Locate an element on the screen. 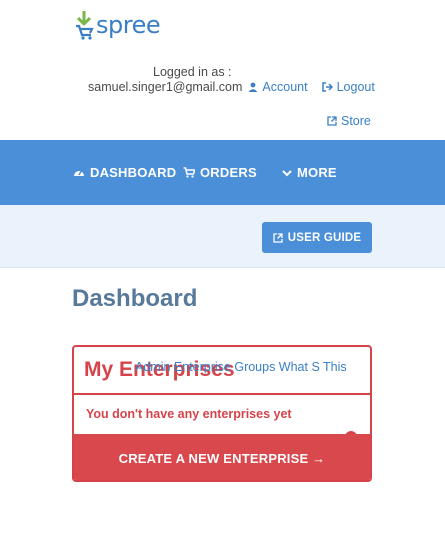 This screenshot has height=535, width=445. dashboard-icon is located at coordinates (79, 173).